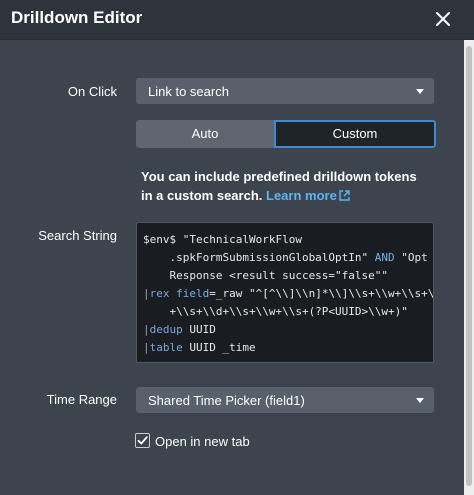 The width and height of the screenshot is (474, 495). Describe the element at coordinates (301, 195) in the screenshot. I see `learn-more-text: Learn more` at that location.